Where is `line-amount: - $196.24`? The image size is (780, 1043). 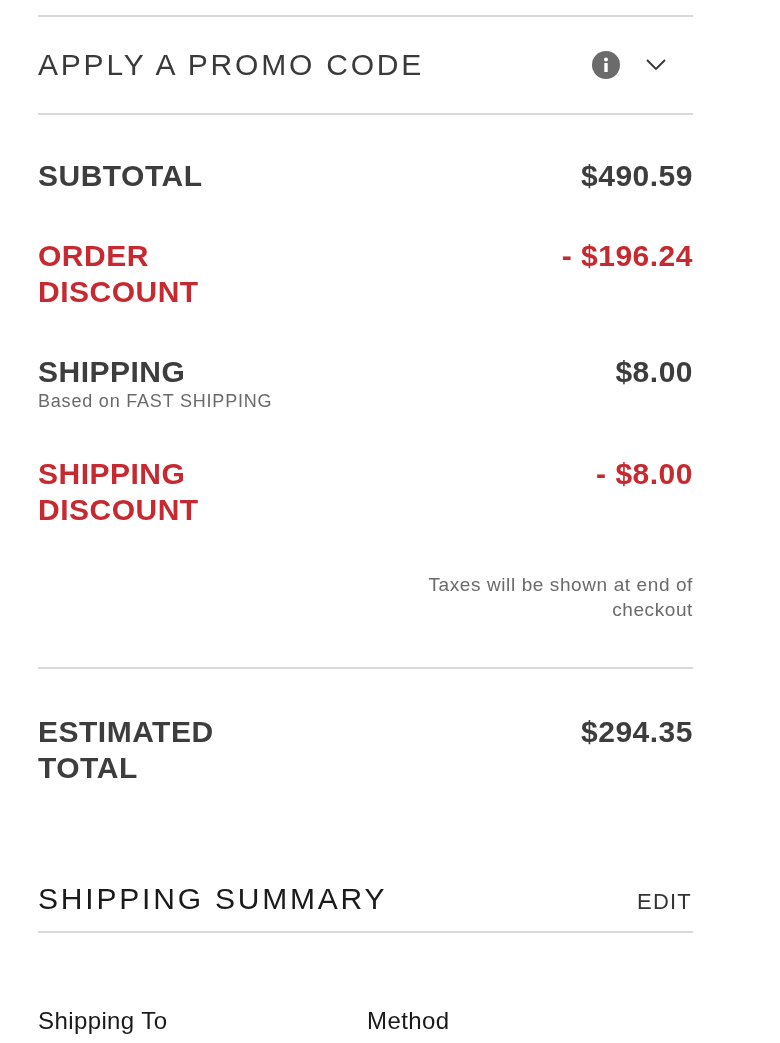
line-amount: - $196.24 is located at coordinates (627, 256).